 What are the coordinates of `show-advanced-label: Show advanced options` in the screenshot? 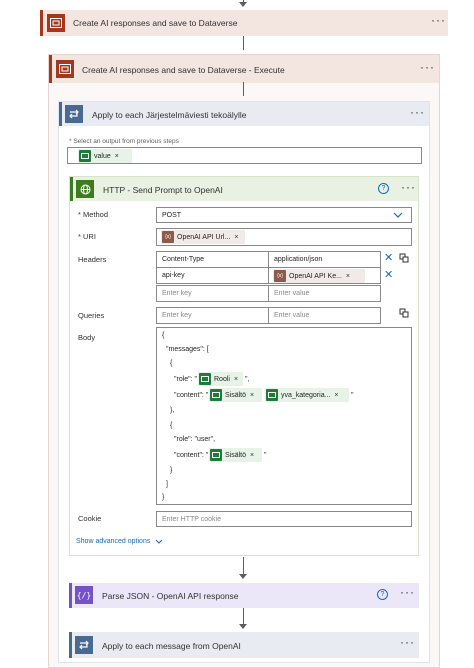 It's located at (113, 541).